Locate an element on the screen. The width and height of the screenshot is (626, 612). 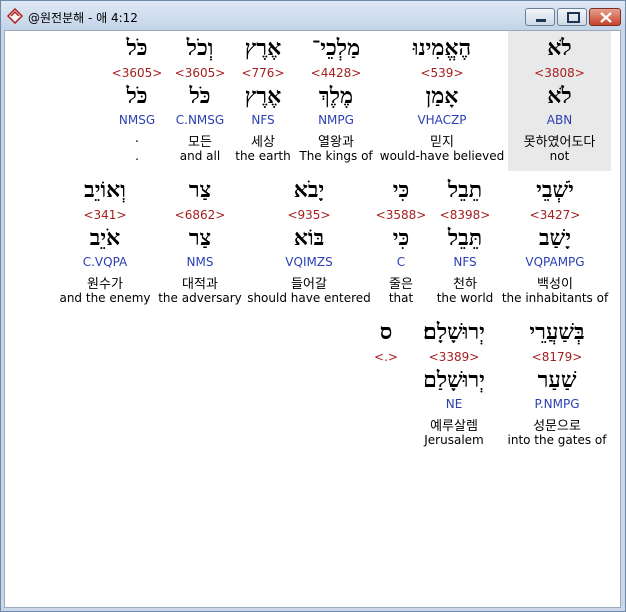
strong-number: <3808> is located at coordinates (559, 73).